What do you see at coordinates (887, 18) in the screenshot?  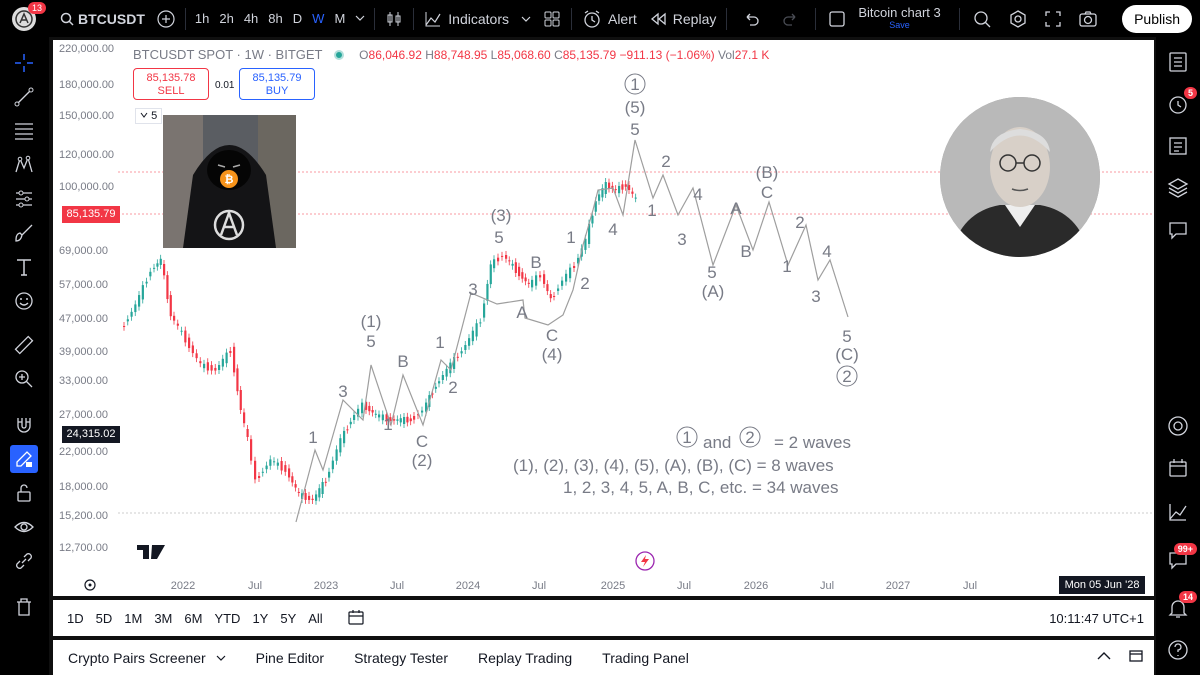 I see `layout-selector: Bitcoin chart 3 Save` at bounding box center [887, 18].